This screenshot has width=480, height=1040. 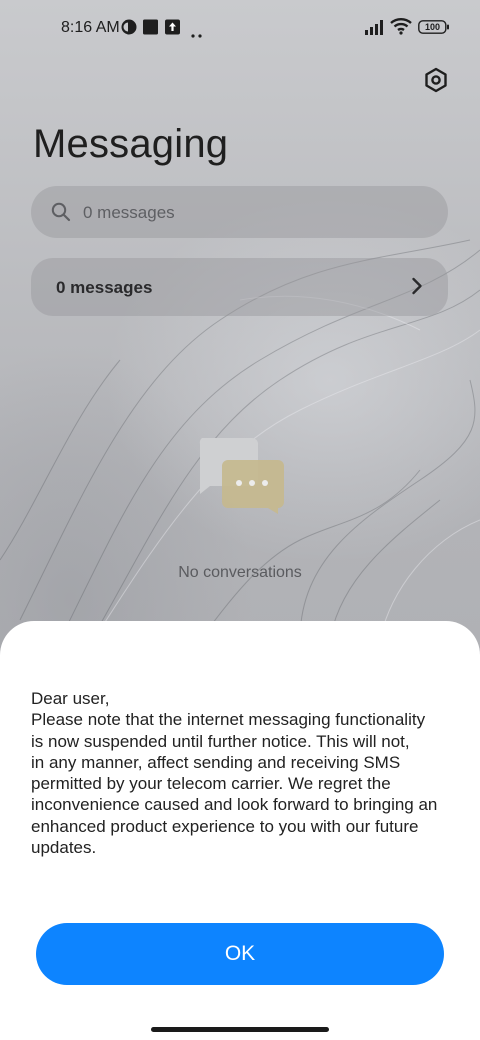 I want to click on vpn-key-icon, so click(x=129, y=29).